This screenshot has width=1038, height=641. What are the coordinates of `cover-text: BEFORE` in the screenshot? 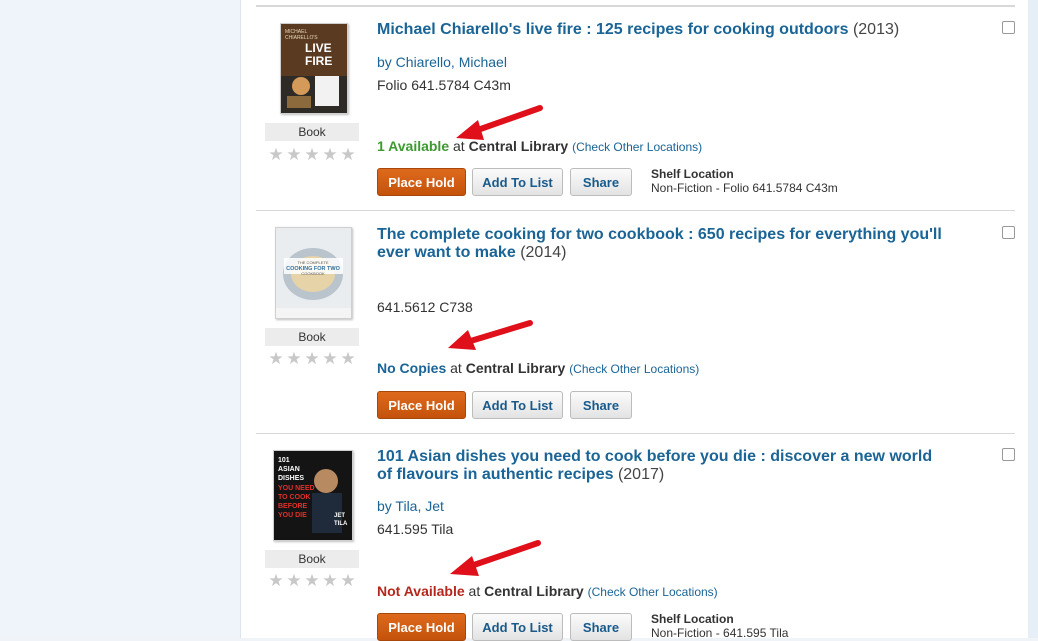 It's located at (293, 506).